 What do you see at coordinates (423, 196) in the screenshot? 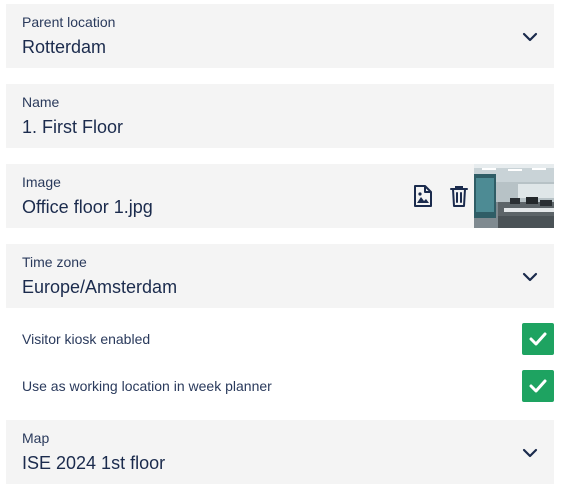
I see `change-image-icon` at bounding box center [423, 196].